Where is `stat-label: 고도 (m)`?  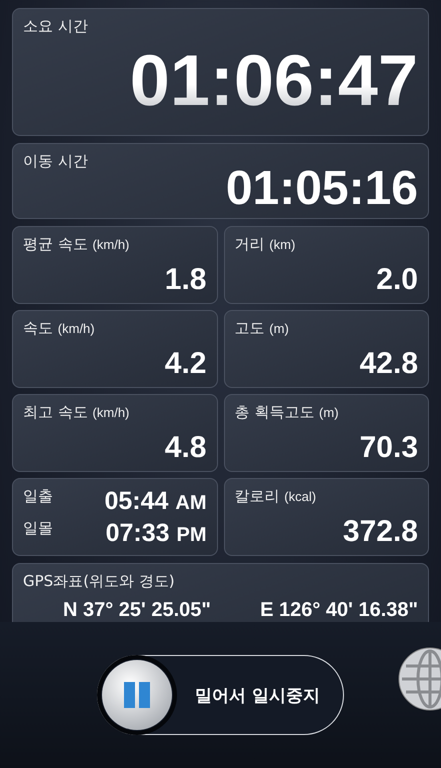
stat-label: 고도 (m) is located at coordinates (261, 328).